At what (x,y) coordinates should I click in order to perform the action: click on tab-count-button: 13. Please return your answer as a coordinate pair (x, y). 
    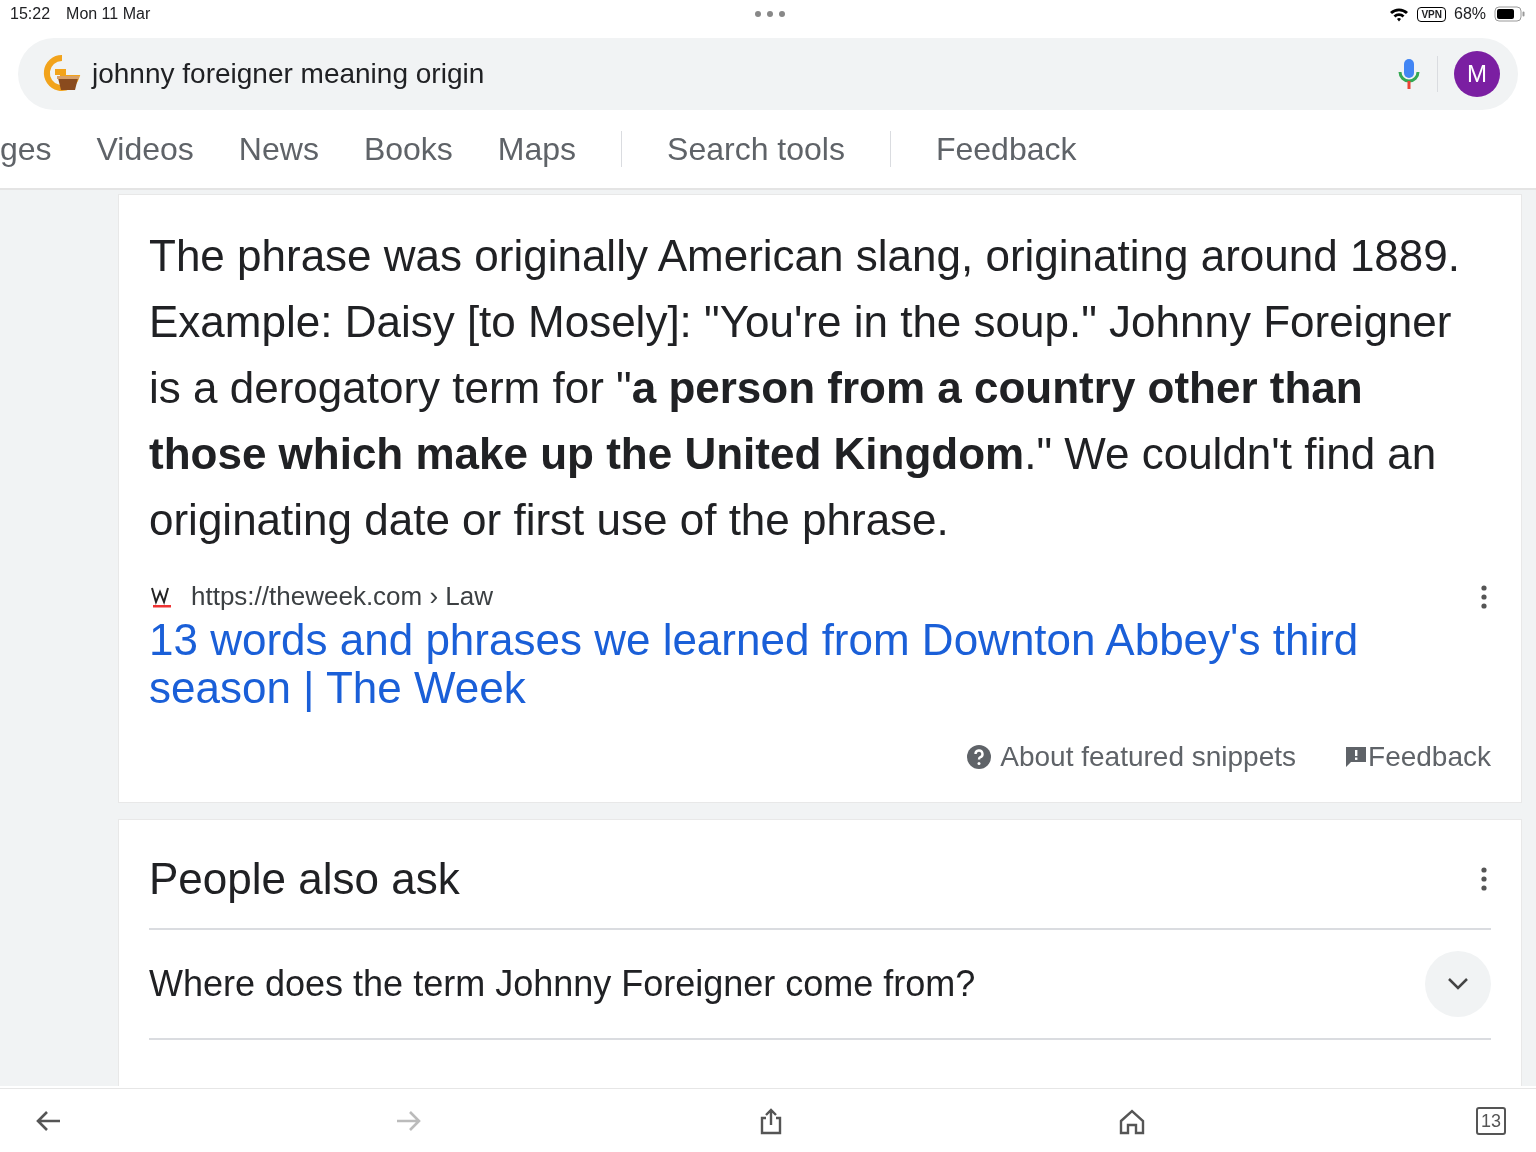
    Looking at the image, I should click on (1490, 1120).